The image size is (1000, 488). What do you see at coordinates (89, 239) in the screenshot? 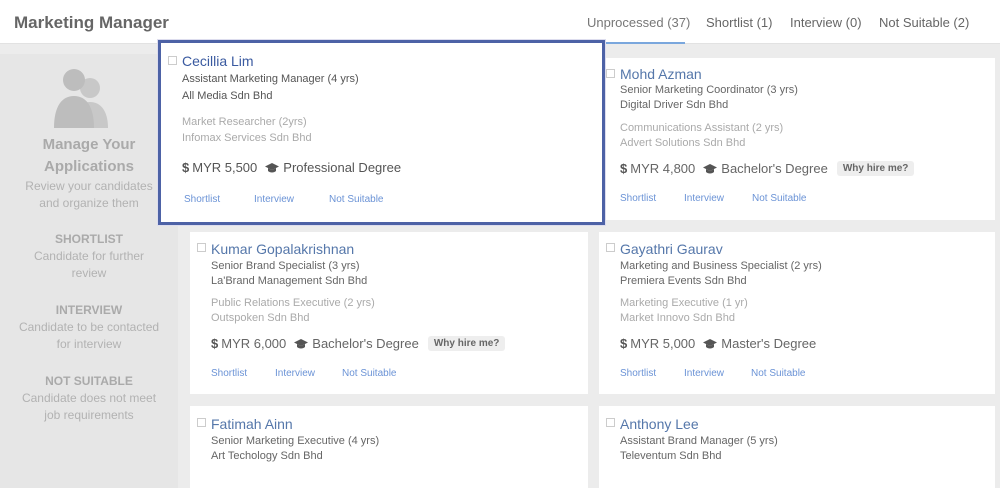
I see `sidebar-shortlist-heading: SHORTLIST` at bounding box center [89, 239].